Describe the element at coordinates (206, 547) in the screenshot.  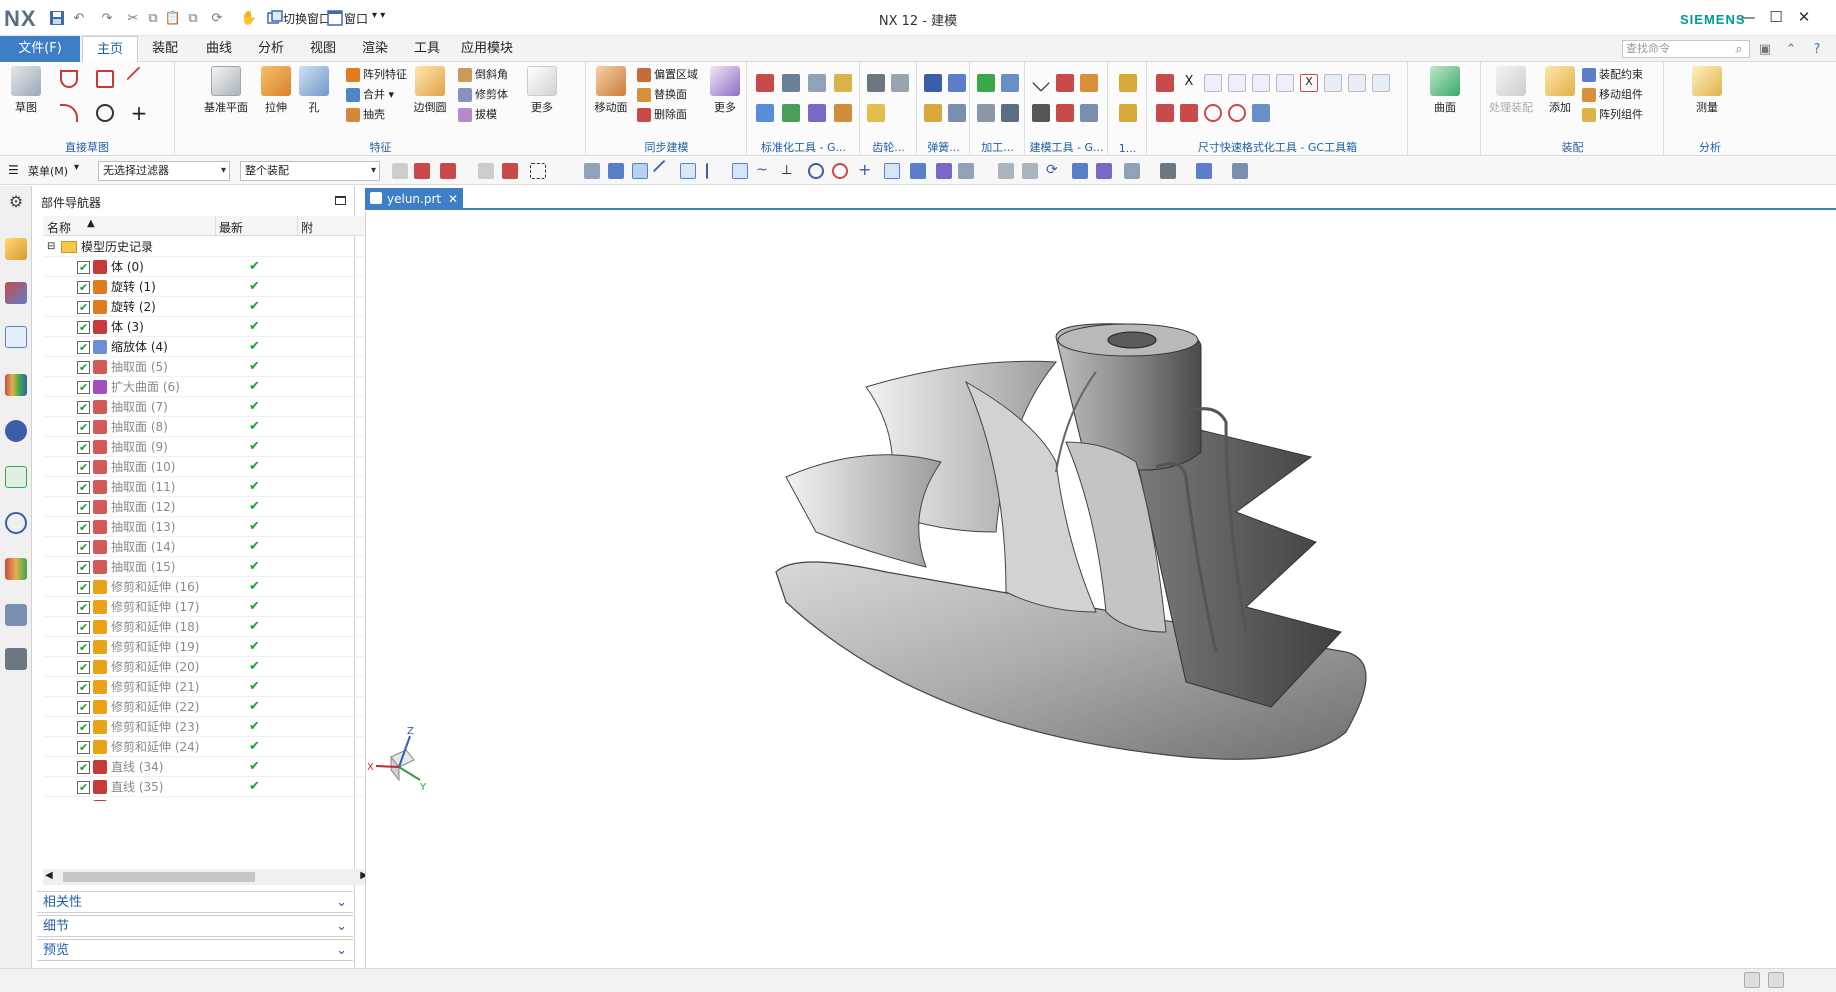
I see `feature-row: 抽取面 (14) ✔` at that location.